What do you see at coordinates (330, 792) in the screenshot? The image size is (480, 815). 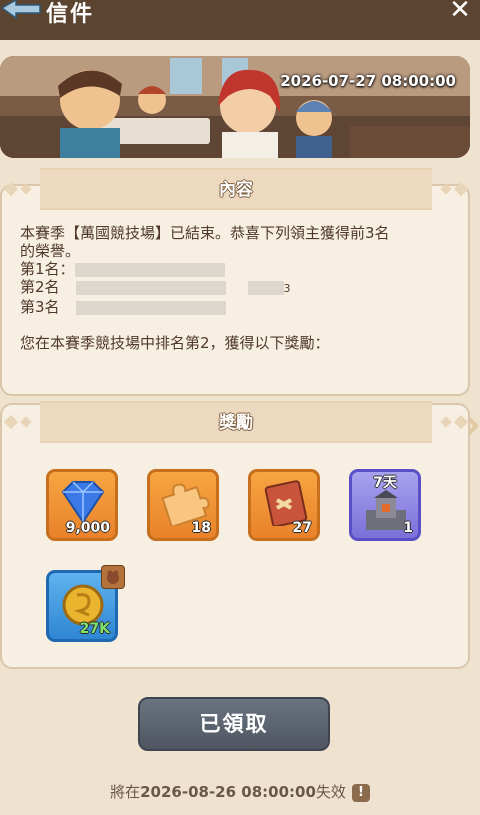 I see `expire-suffix: 失效` at bounding box center [330, 792].